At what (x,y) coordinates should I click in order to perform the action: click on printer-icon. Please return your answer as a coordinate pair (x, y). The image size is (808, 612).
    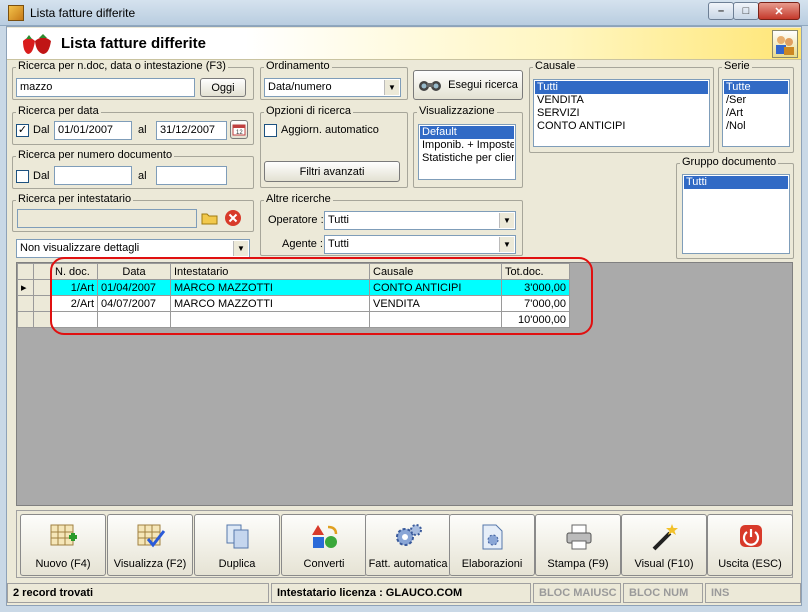
    Looking at the image, I should click on (579, 537).